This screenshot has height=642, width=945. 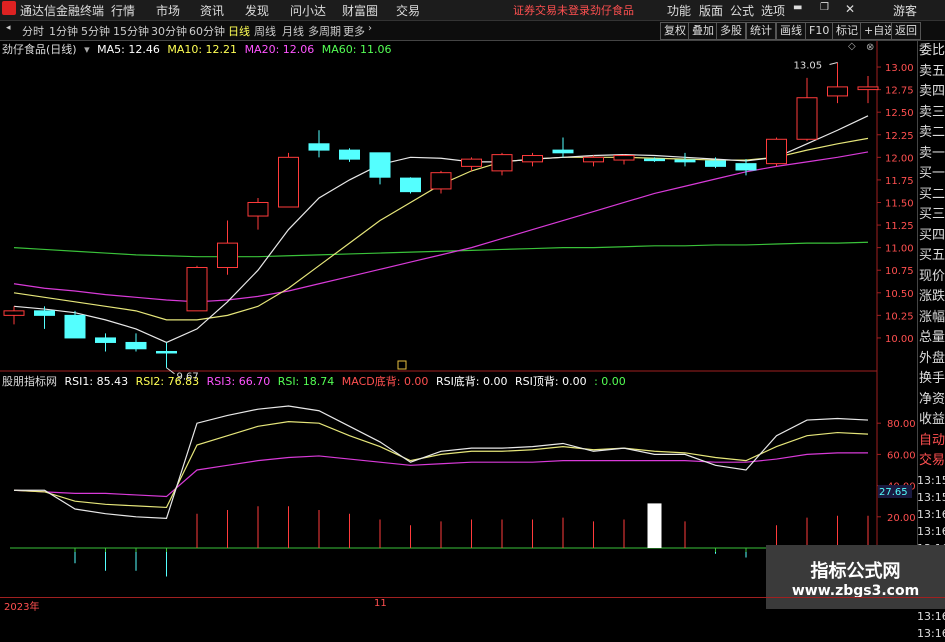 What do you see at coordinates (931, 195) in the screenshot?
I see `side-item-7: 买二` at bounding box center [931, 195].